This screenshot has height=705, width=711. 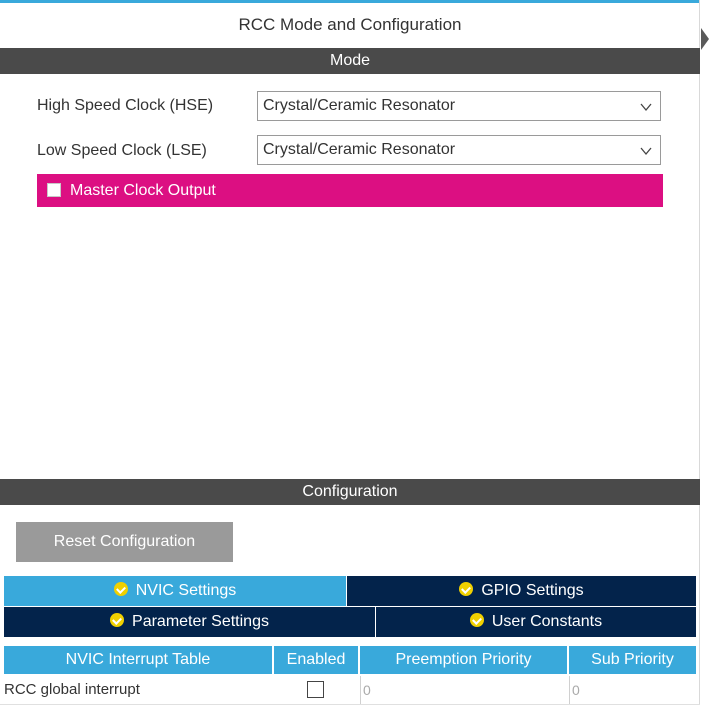 I want to click on hse-select: Crystal/Ceramic Resonator, so click(x=459, y=106).